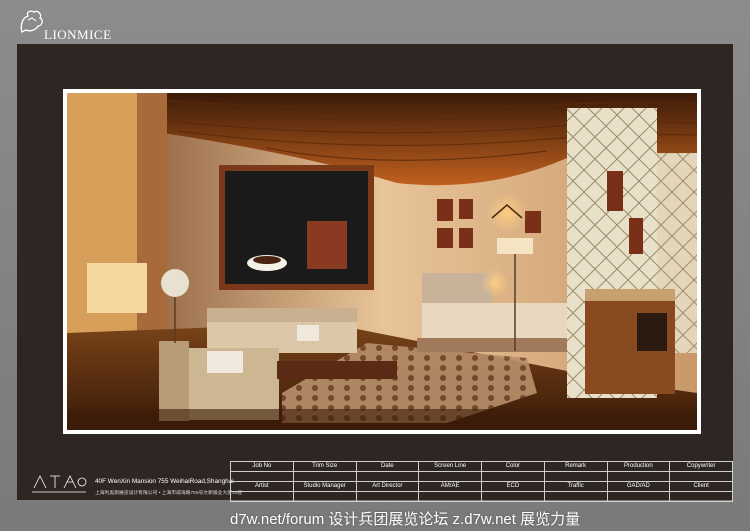 The image size is (750, 531). Describe the element at coordinates (262, 496) in the screenshot. I see `artist-value` at that location.